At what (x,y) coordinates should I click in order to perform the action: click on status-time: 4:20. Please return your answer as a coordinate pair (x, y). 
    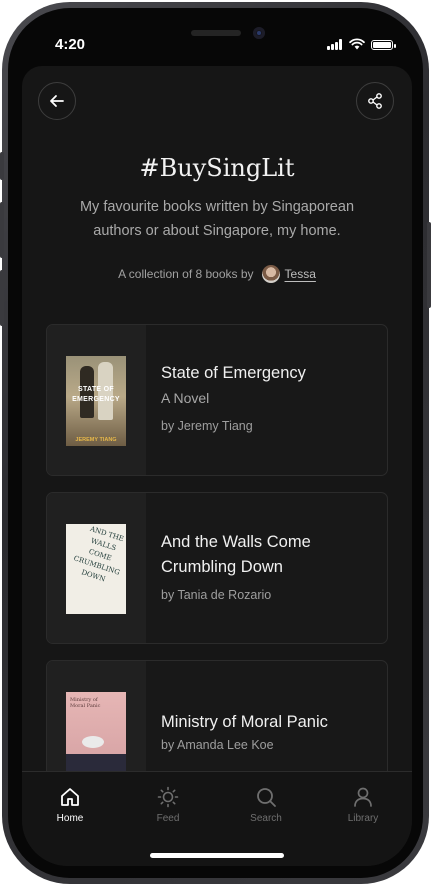
    Looking at the image, I should click on (70, 44).